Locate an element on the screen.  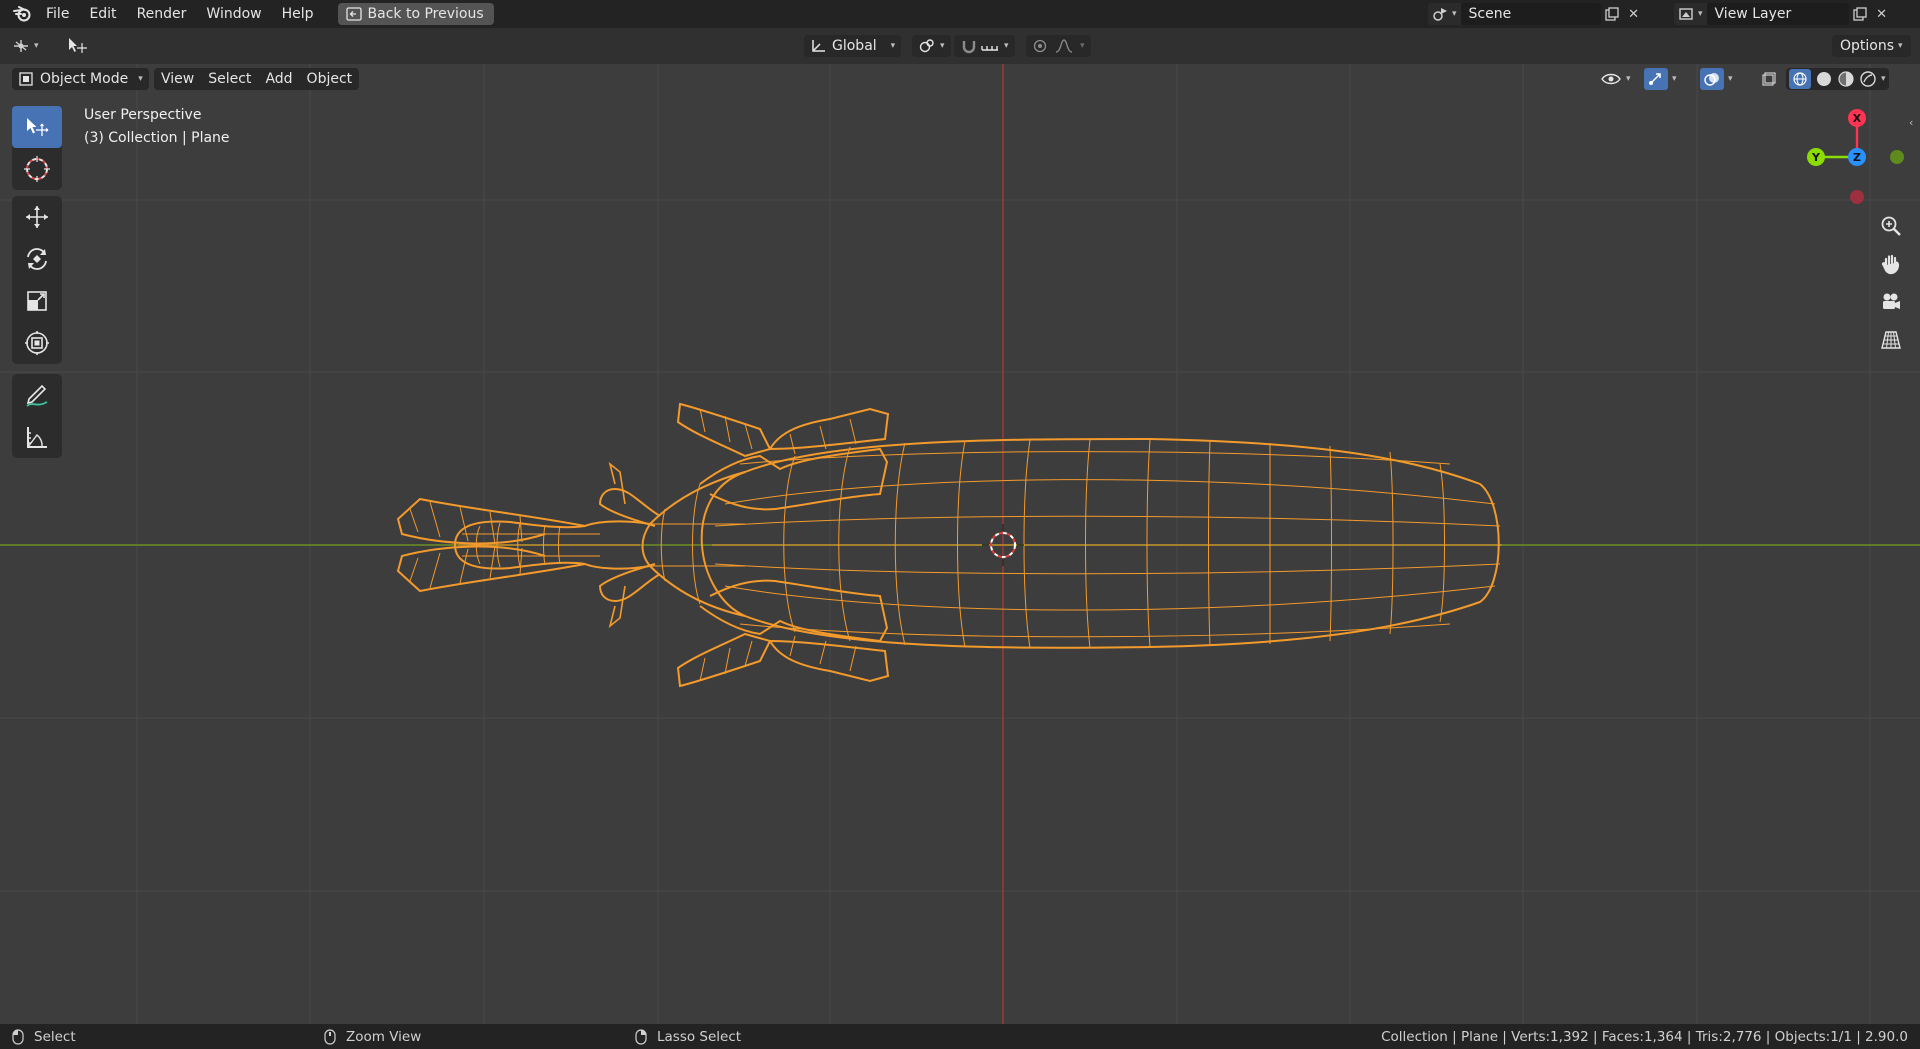
navigation-gizmo: X Y Z is located at coordinates (1855, 155).